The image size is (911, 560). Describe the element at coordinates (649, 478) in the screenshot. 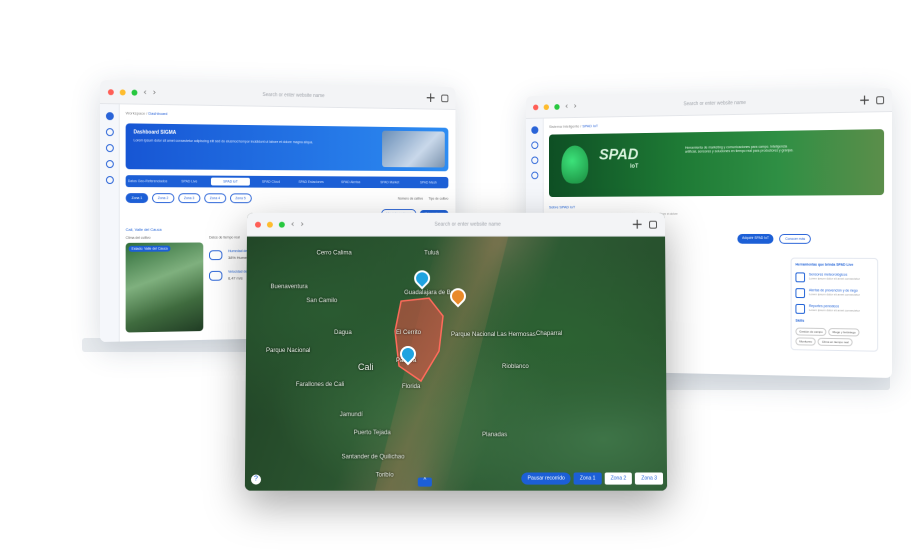

I see `zone-3-button: Zona 3` at that location.